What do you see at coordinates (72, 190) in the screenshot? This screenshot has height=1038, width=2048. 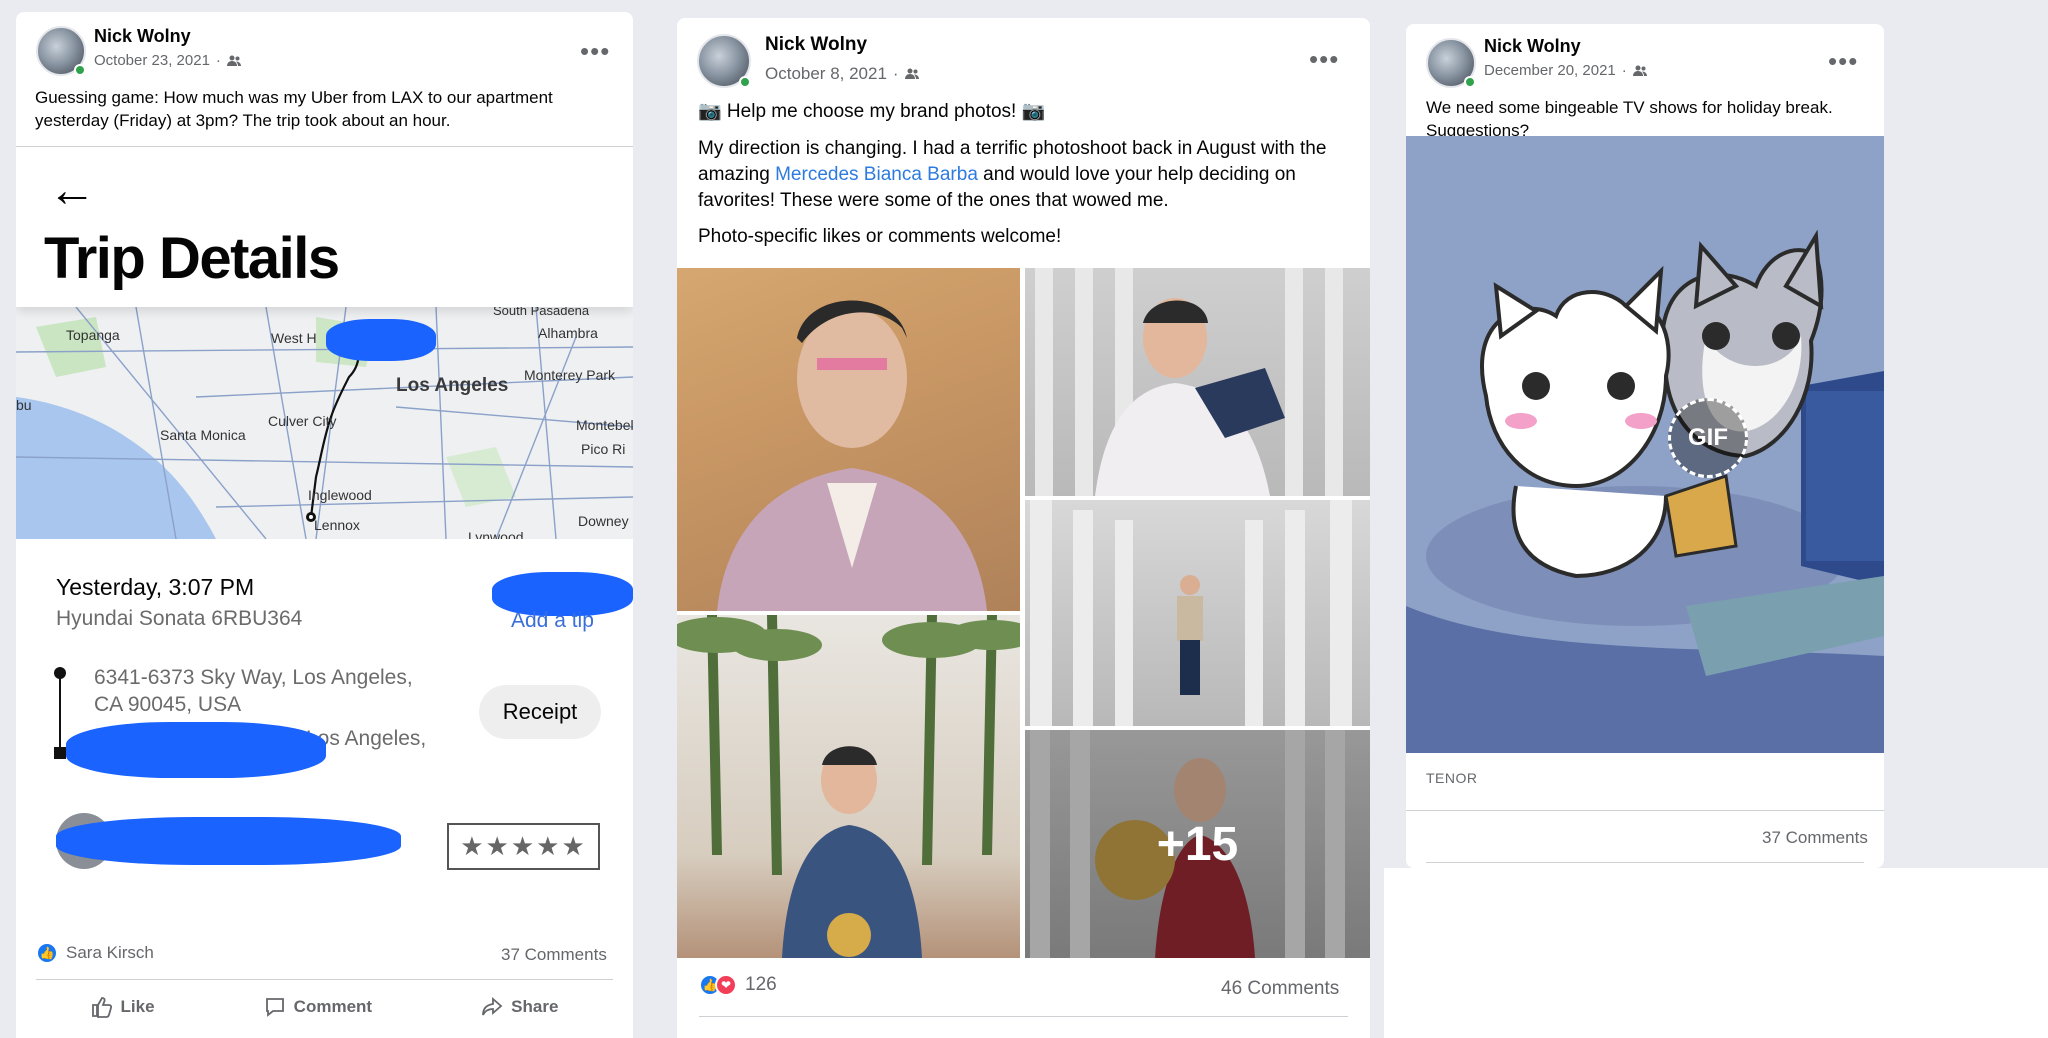 I see `back-arrow-icon: ←` at bounding box center [72, 190].